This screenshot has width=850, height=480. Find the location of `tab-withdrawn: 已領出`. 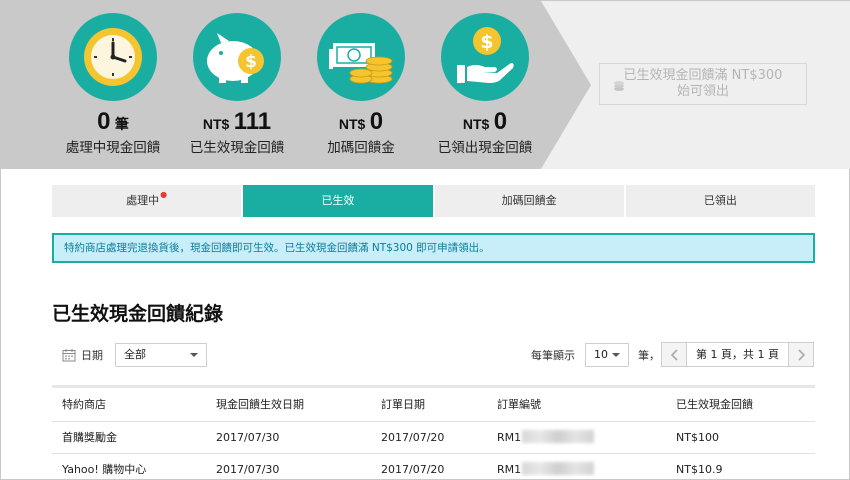

tab-withdrawn: 已領出 is located at coordinates (720, 201).